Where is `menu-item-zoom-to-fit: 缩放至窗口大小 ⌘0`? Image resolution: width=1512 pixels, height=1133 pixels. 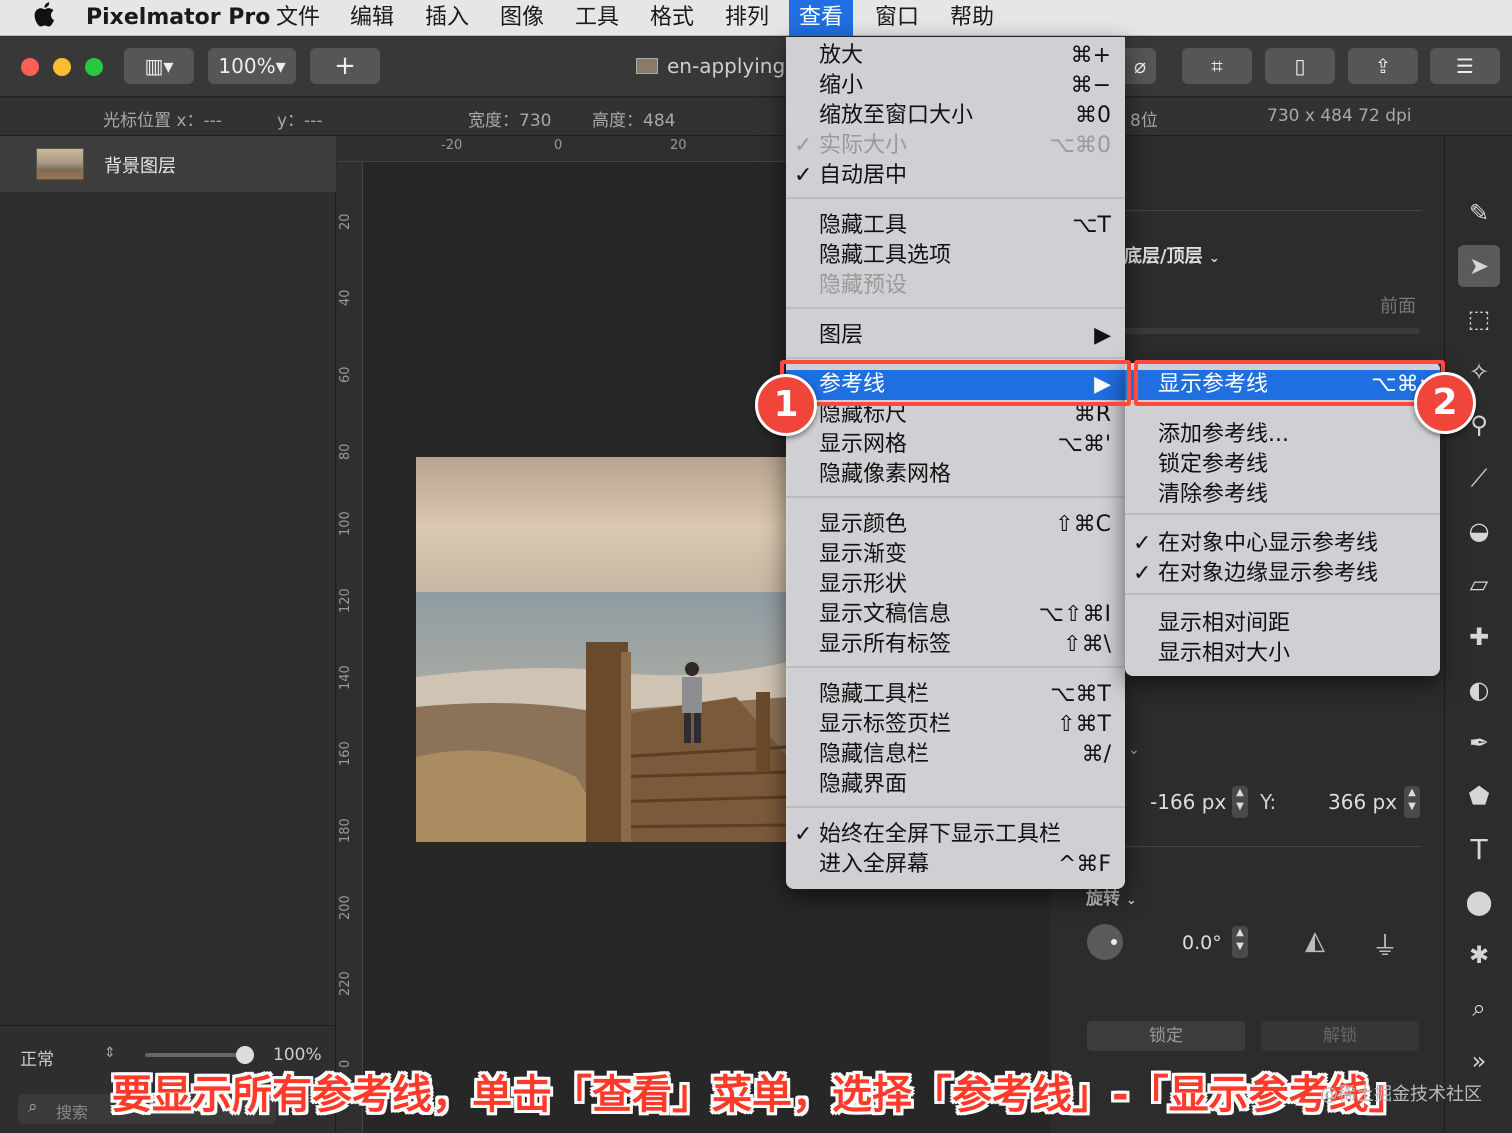 menu-item-zoom-to-fit: 缩放至窗口大小 ⌘0 is located at coordinates (955, 116).